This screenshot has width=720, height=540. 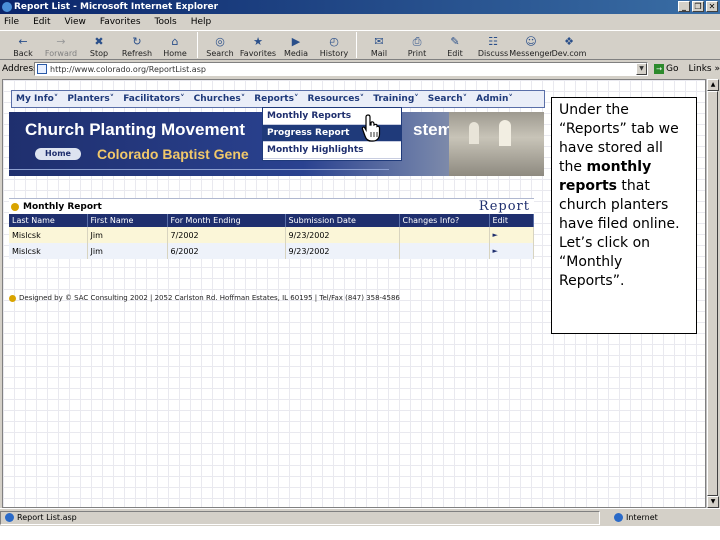 What do you see at coordinates (371, 128) in the screenshot?
I see `hand-cursor-icon` at bounding box center [371, 128].